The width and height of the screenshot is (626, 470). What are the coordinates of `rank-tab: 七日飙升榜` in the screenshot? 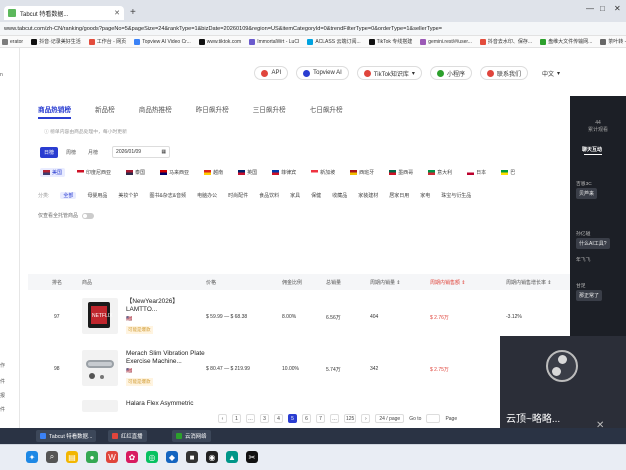 It's located at (326, 111).